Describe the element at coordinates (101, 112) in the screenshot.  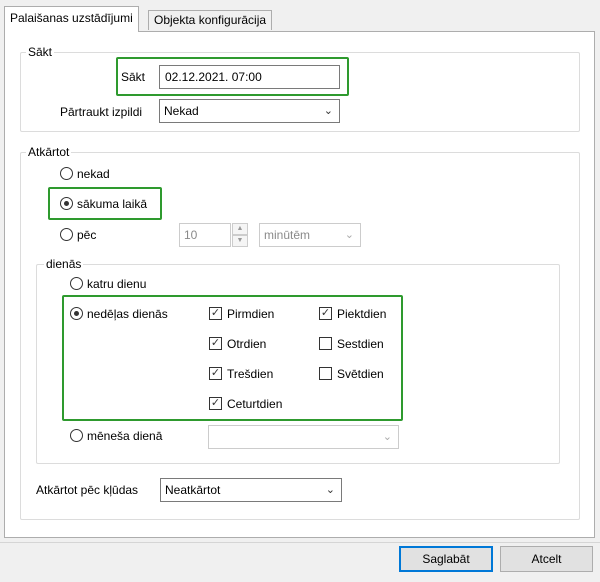
I see `stop-label: Pārtraukt izpildi` at that location.